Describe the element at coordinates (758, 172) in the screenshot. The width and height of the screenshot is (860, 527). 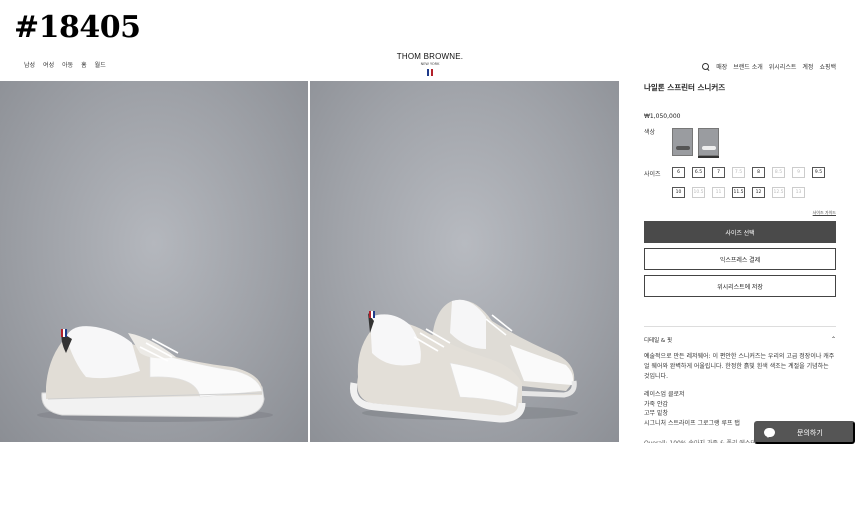
I see `size-option: 8` at that location.